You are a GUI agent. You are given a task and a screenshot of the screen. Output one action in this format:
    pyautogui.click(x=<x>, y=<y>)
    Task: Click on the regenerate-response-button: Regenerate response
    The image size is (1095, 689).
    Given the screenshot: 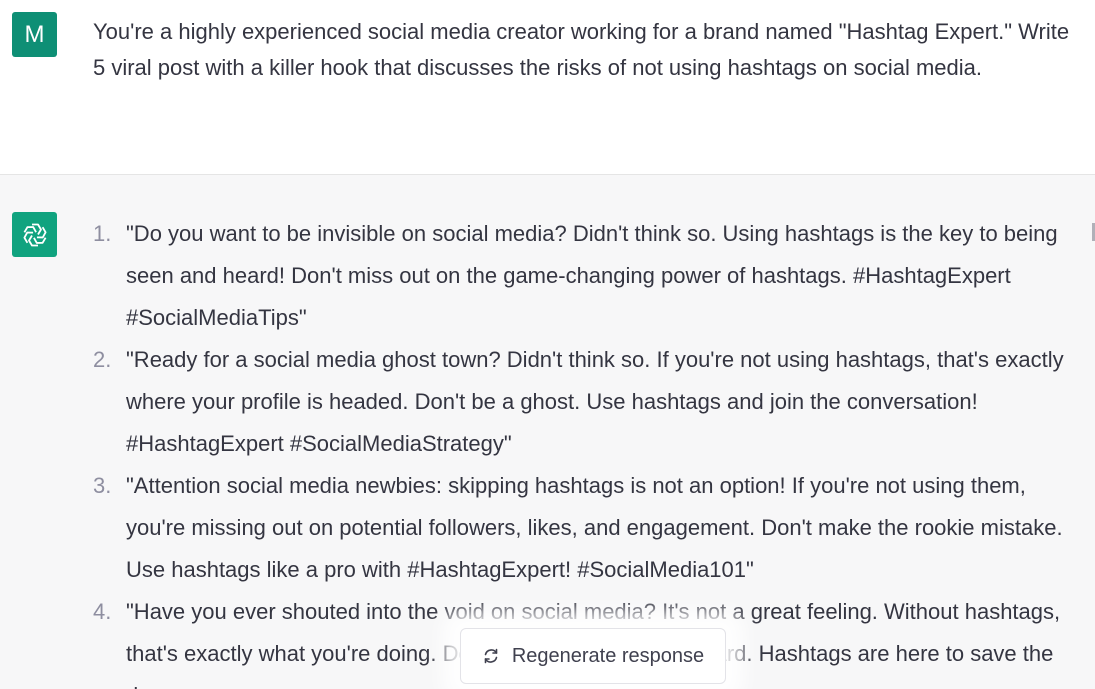 What is the action you would take?
    pyautogui.click(x=593, y=656)
    